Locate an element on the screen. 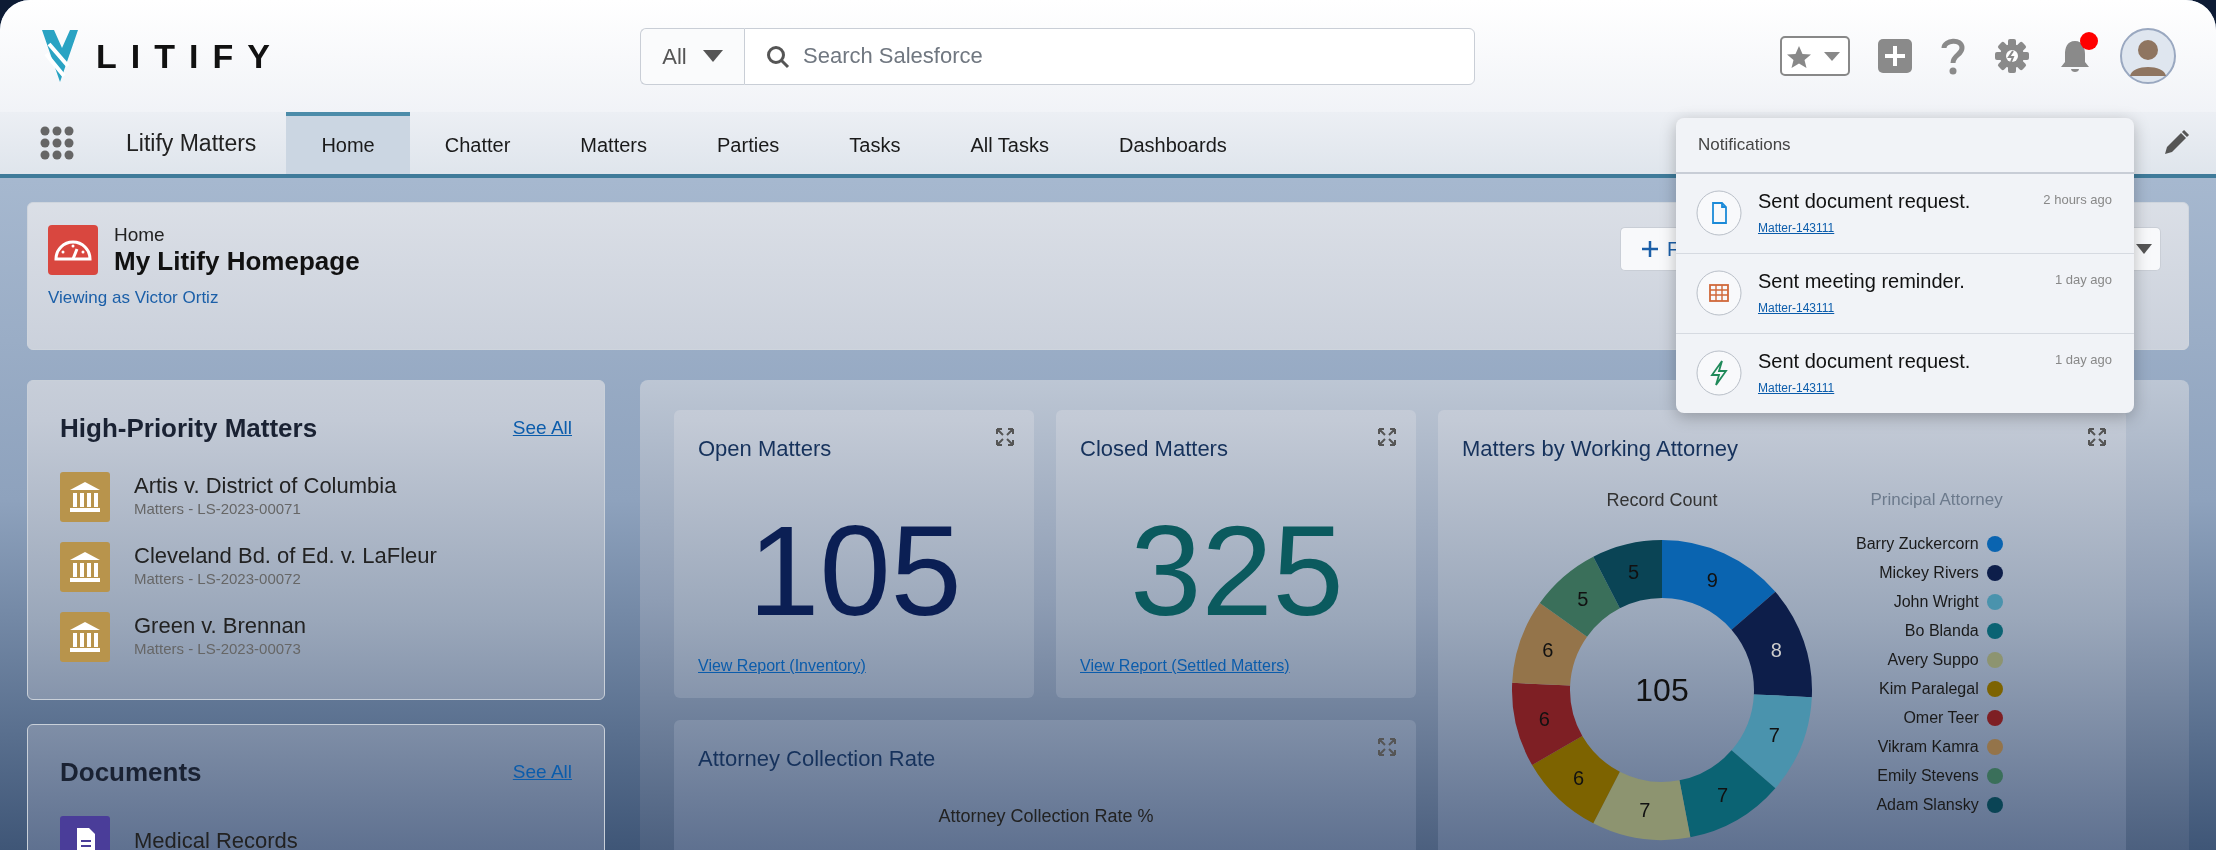 This screenshot has height=850, width=2216. matter-subtitle: Matters - LS-2023-00073 is located at coordinates (218, 648).